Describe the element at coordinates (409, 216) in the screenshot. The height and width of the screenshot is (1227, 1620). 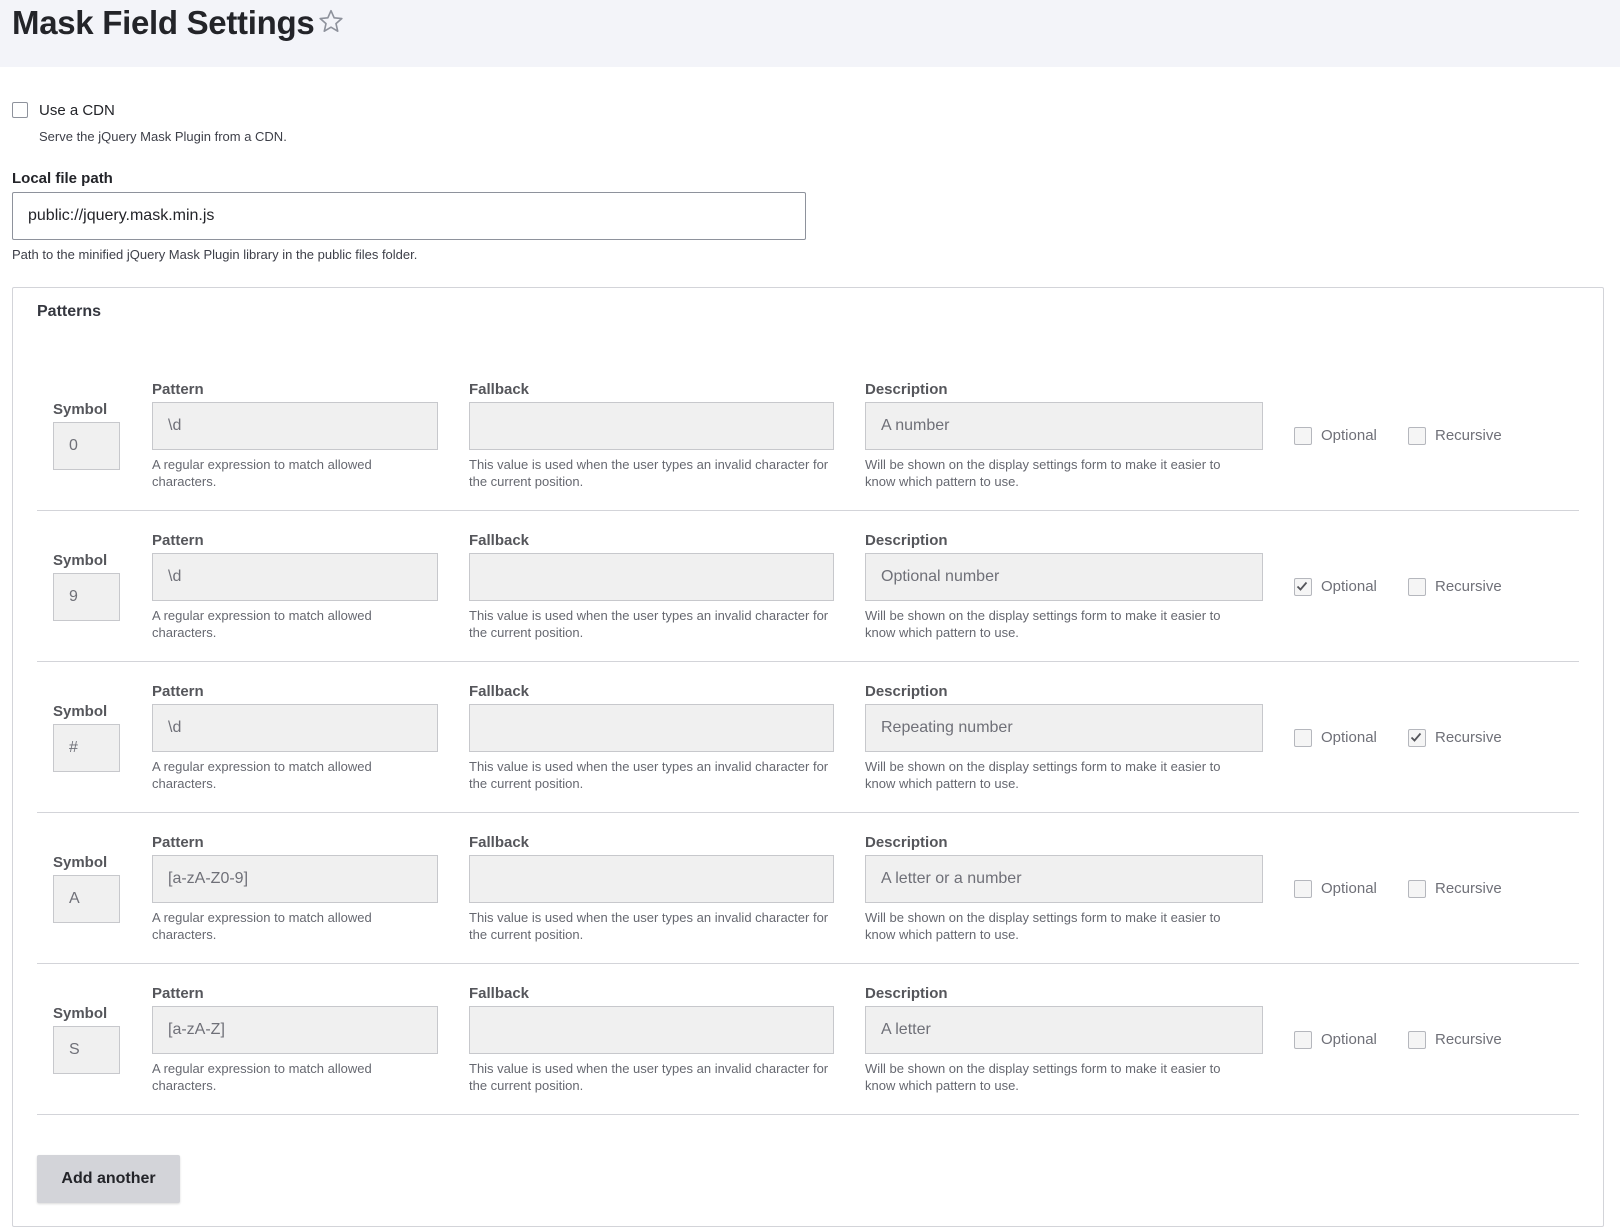
I see `local-file-path-input` at that location.